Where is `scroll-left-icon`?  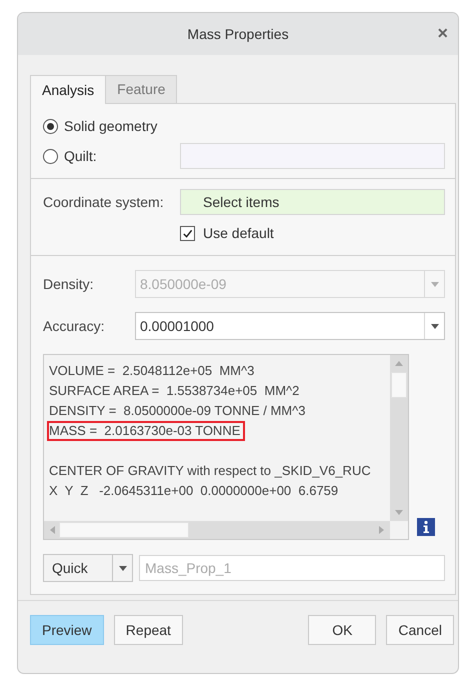 scroll-left-icon is located at coordinates (52, 530).